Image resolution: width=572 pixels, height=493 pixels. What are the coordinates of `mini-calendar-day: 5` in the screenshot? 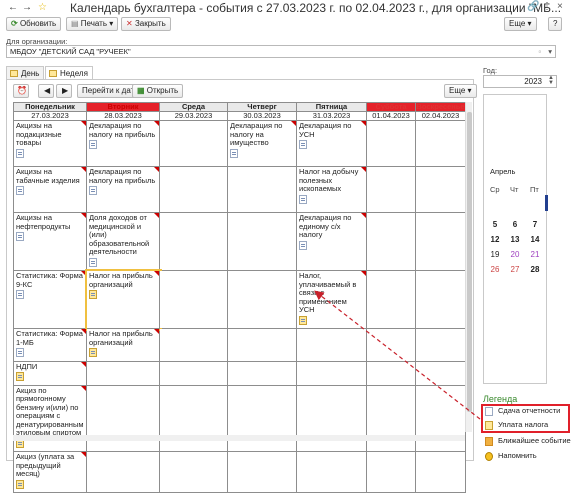 It's located at (495, 224).